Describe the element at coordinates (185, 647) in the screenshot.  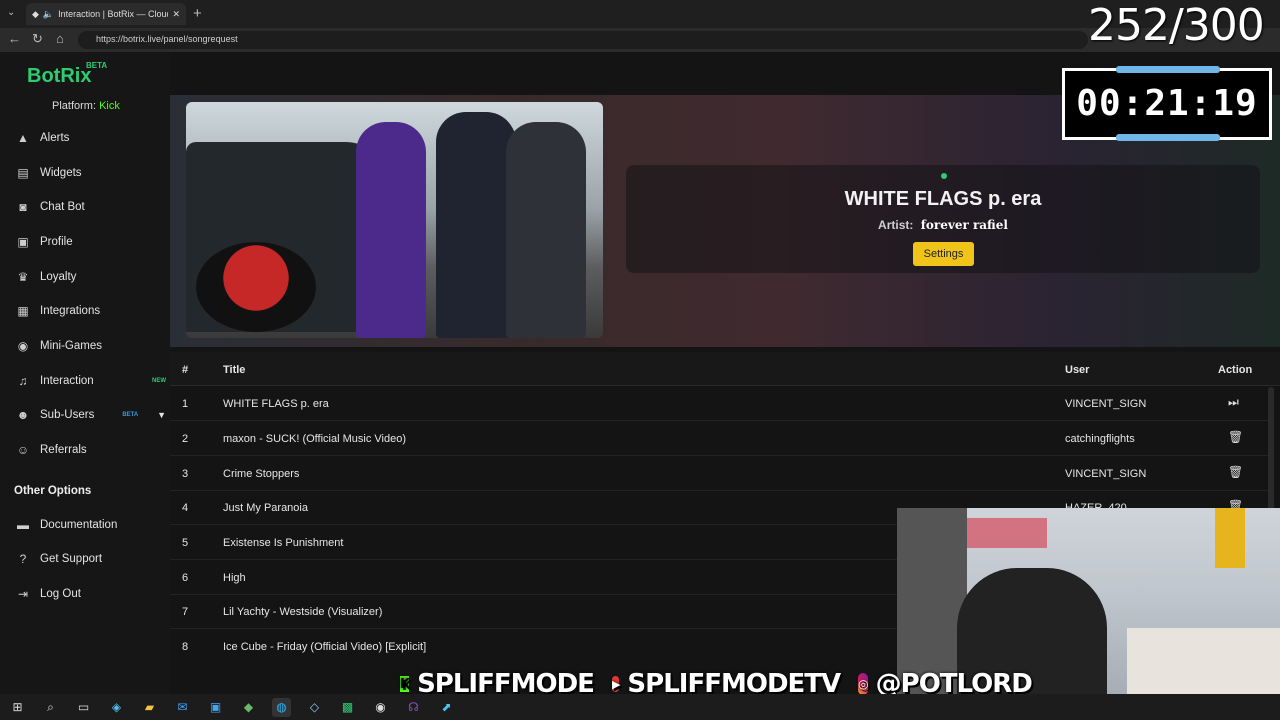
I see `row-number: 8` at that location.